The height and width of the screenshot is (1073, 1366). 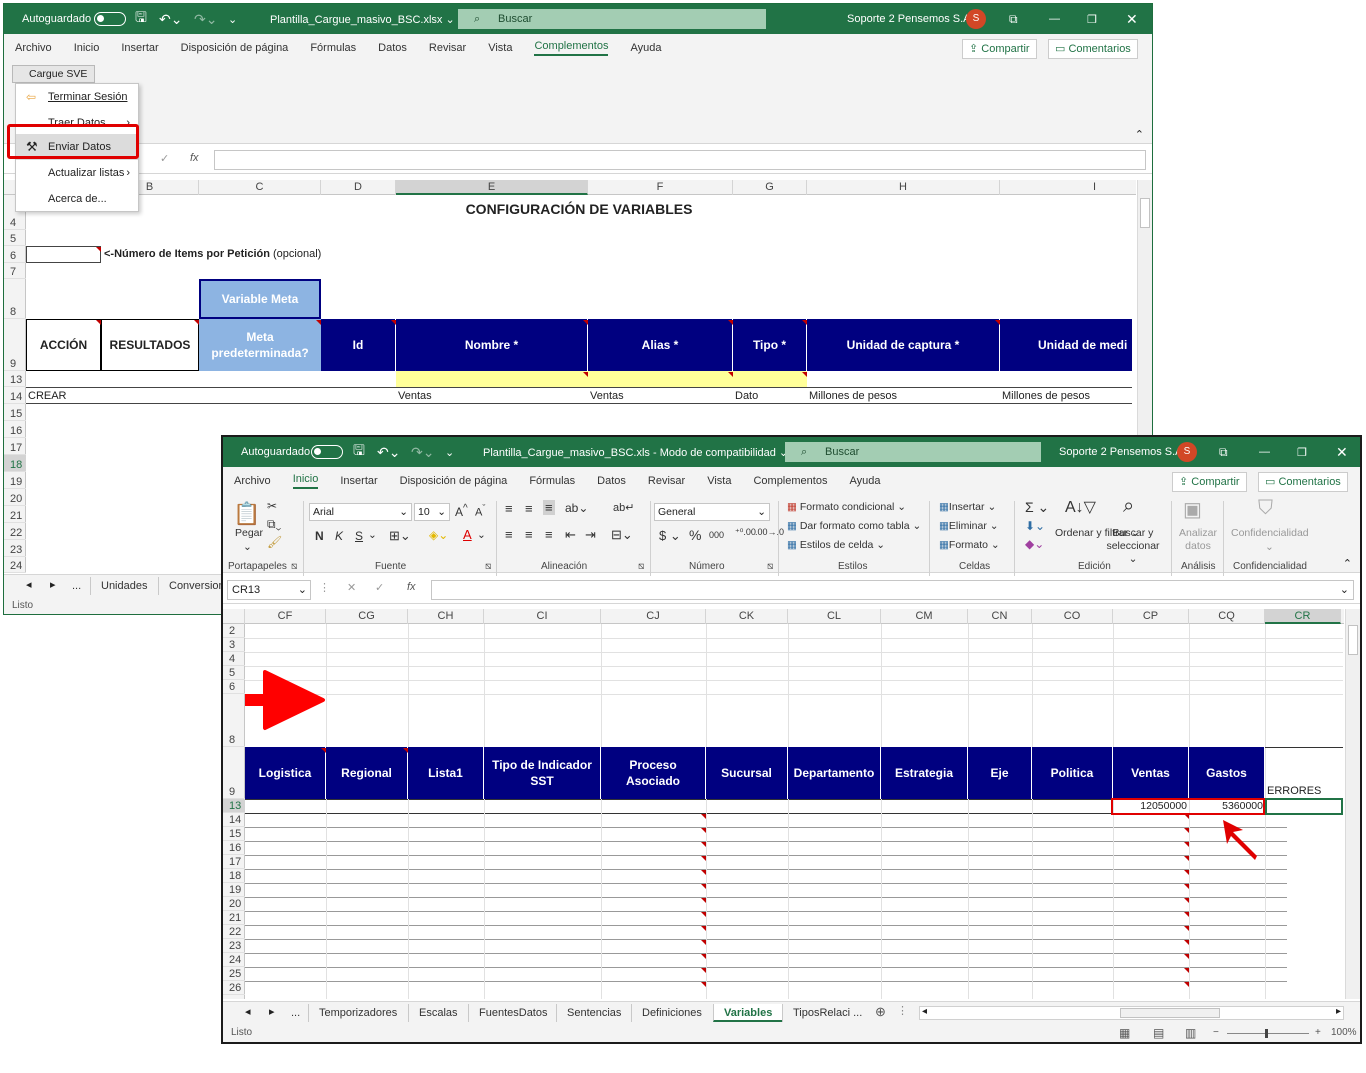 I want to click on orientation-icon: ab⌄, so click(x=576, y=508).